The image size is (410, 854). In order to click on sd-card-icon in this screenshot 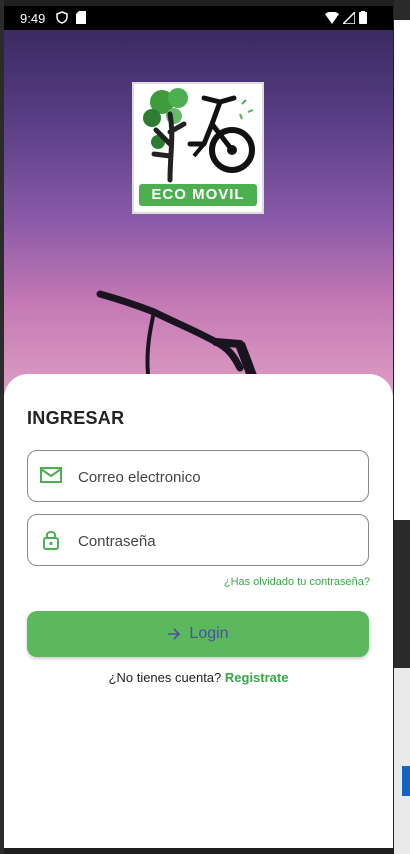, I will do `click(81, 17)`.